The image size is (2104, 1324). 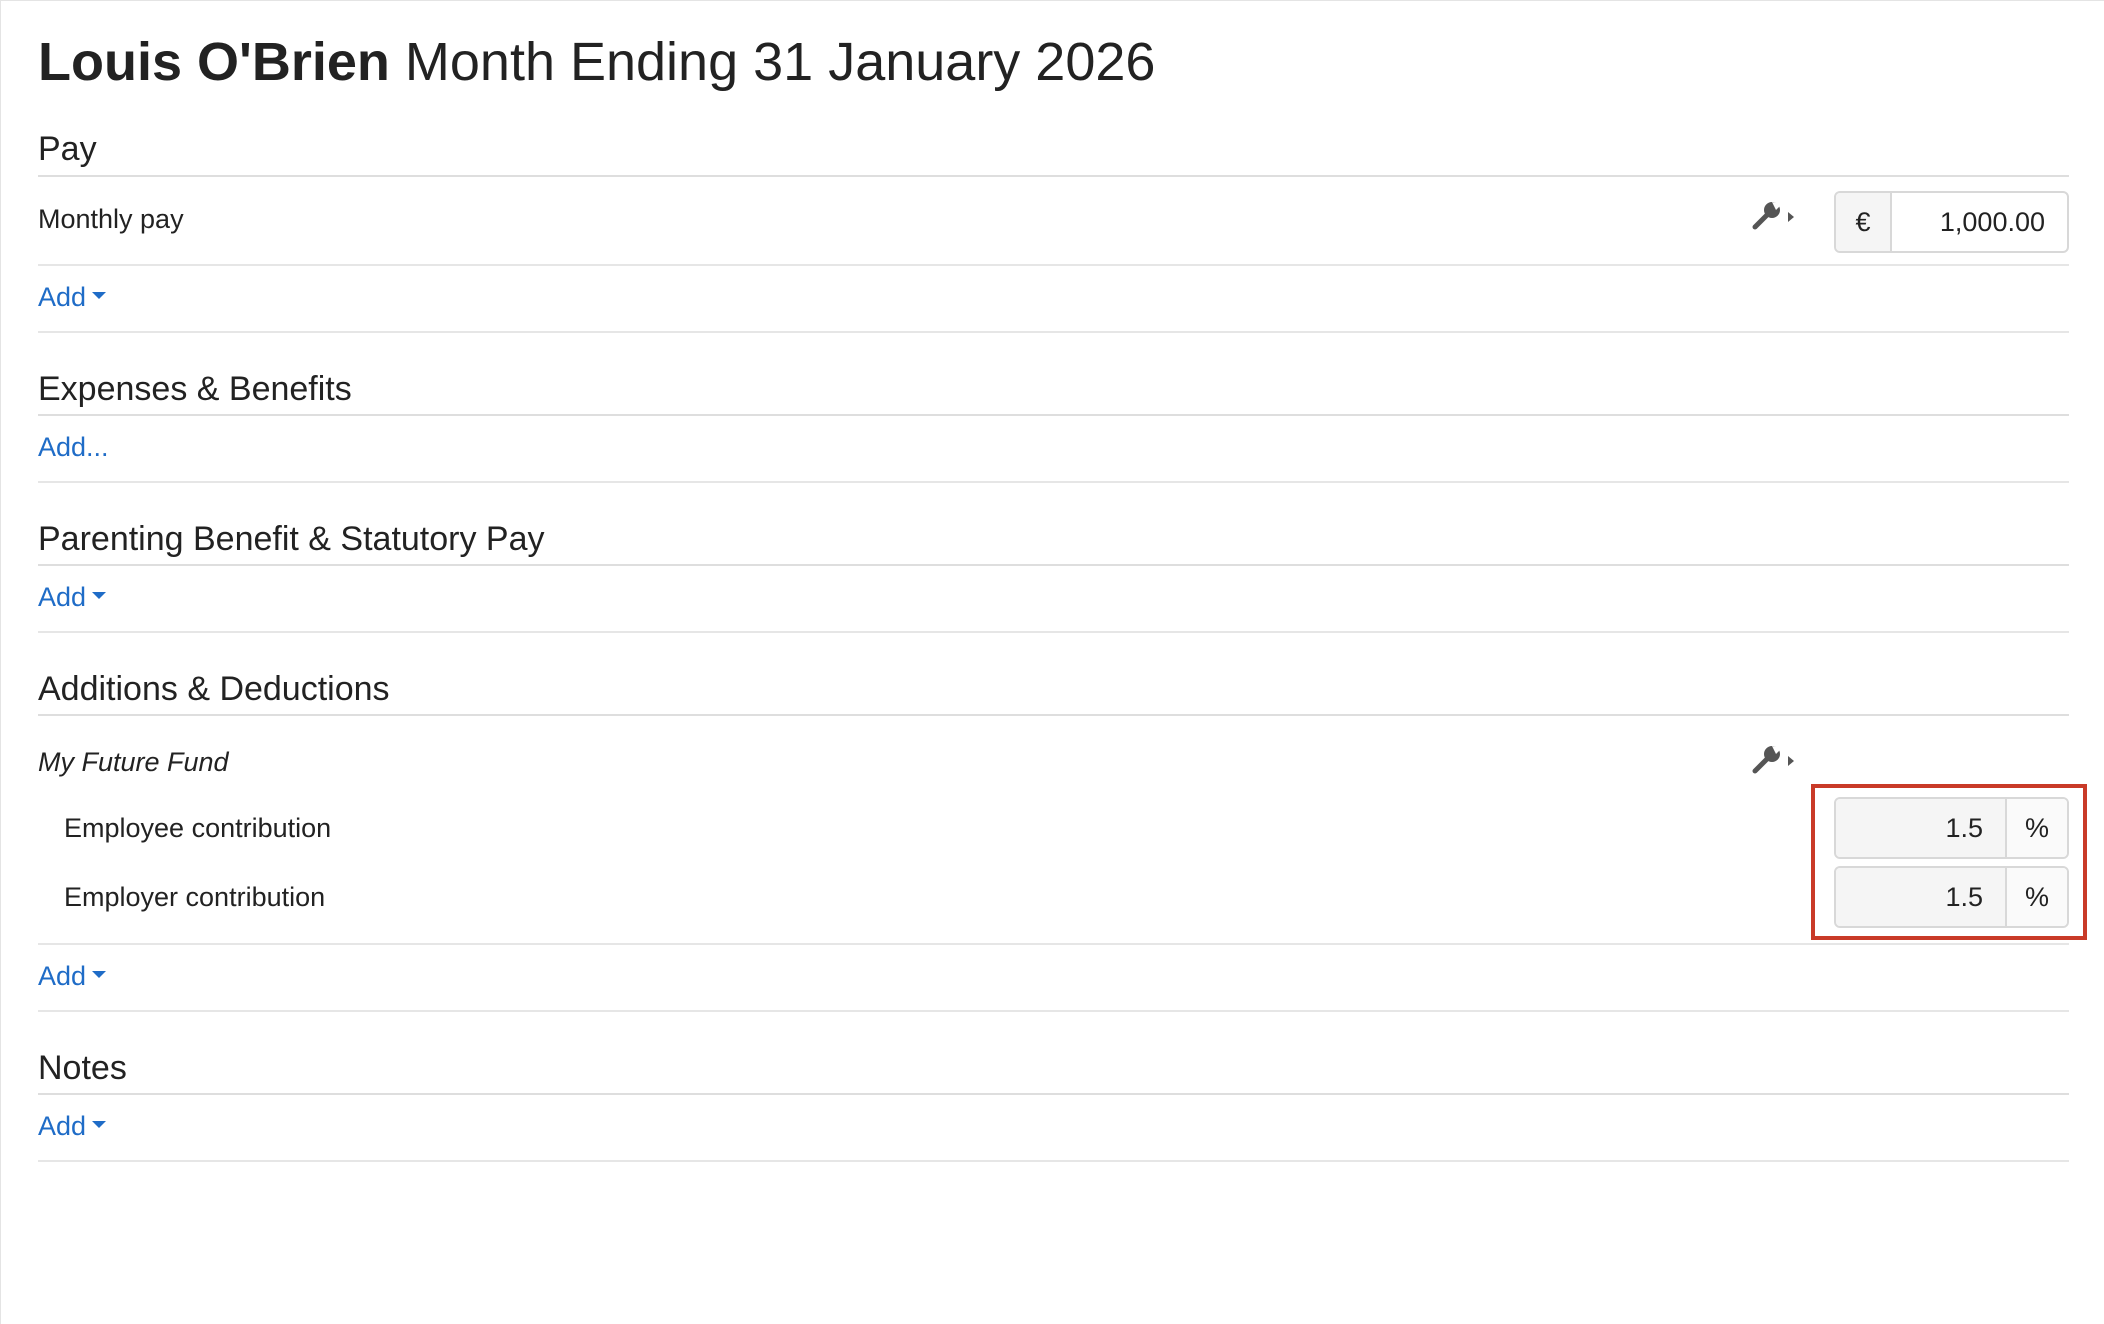 I want to click on monthly-pay-input-group: € 1,000.00, so click(x=1951, y=222).